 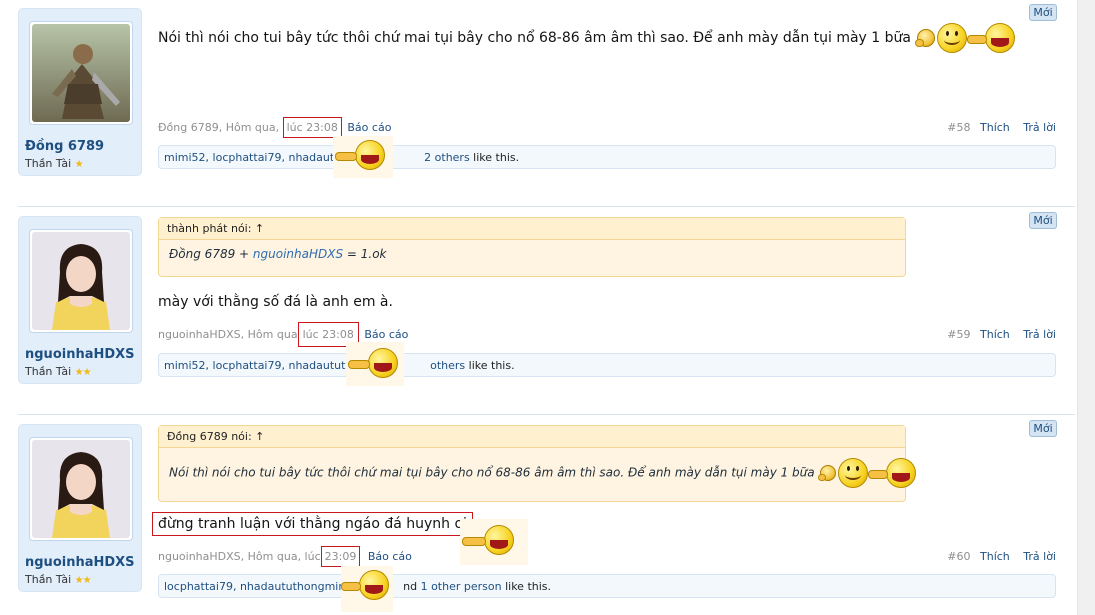 I want to click on likes-names: locphattai79, nhadaututhongminh, tr, so click(x=266, y=586).